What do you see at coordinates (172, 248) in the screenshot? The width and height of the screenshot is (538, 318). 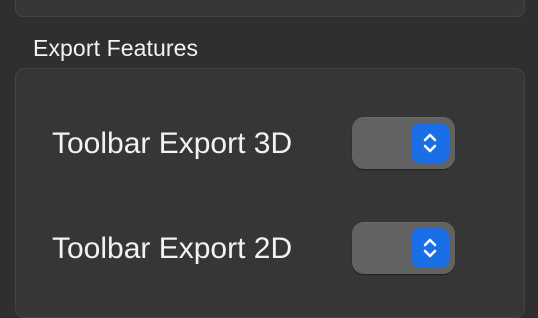 I see `toolbar-export-2d-label: Toolbar Export 2D` at bounding box center [172, 248].